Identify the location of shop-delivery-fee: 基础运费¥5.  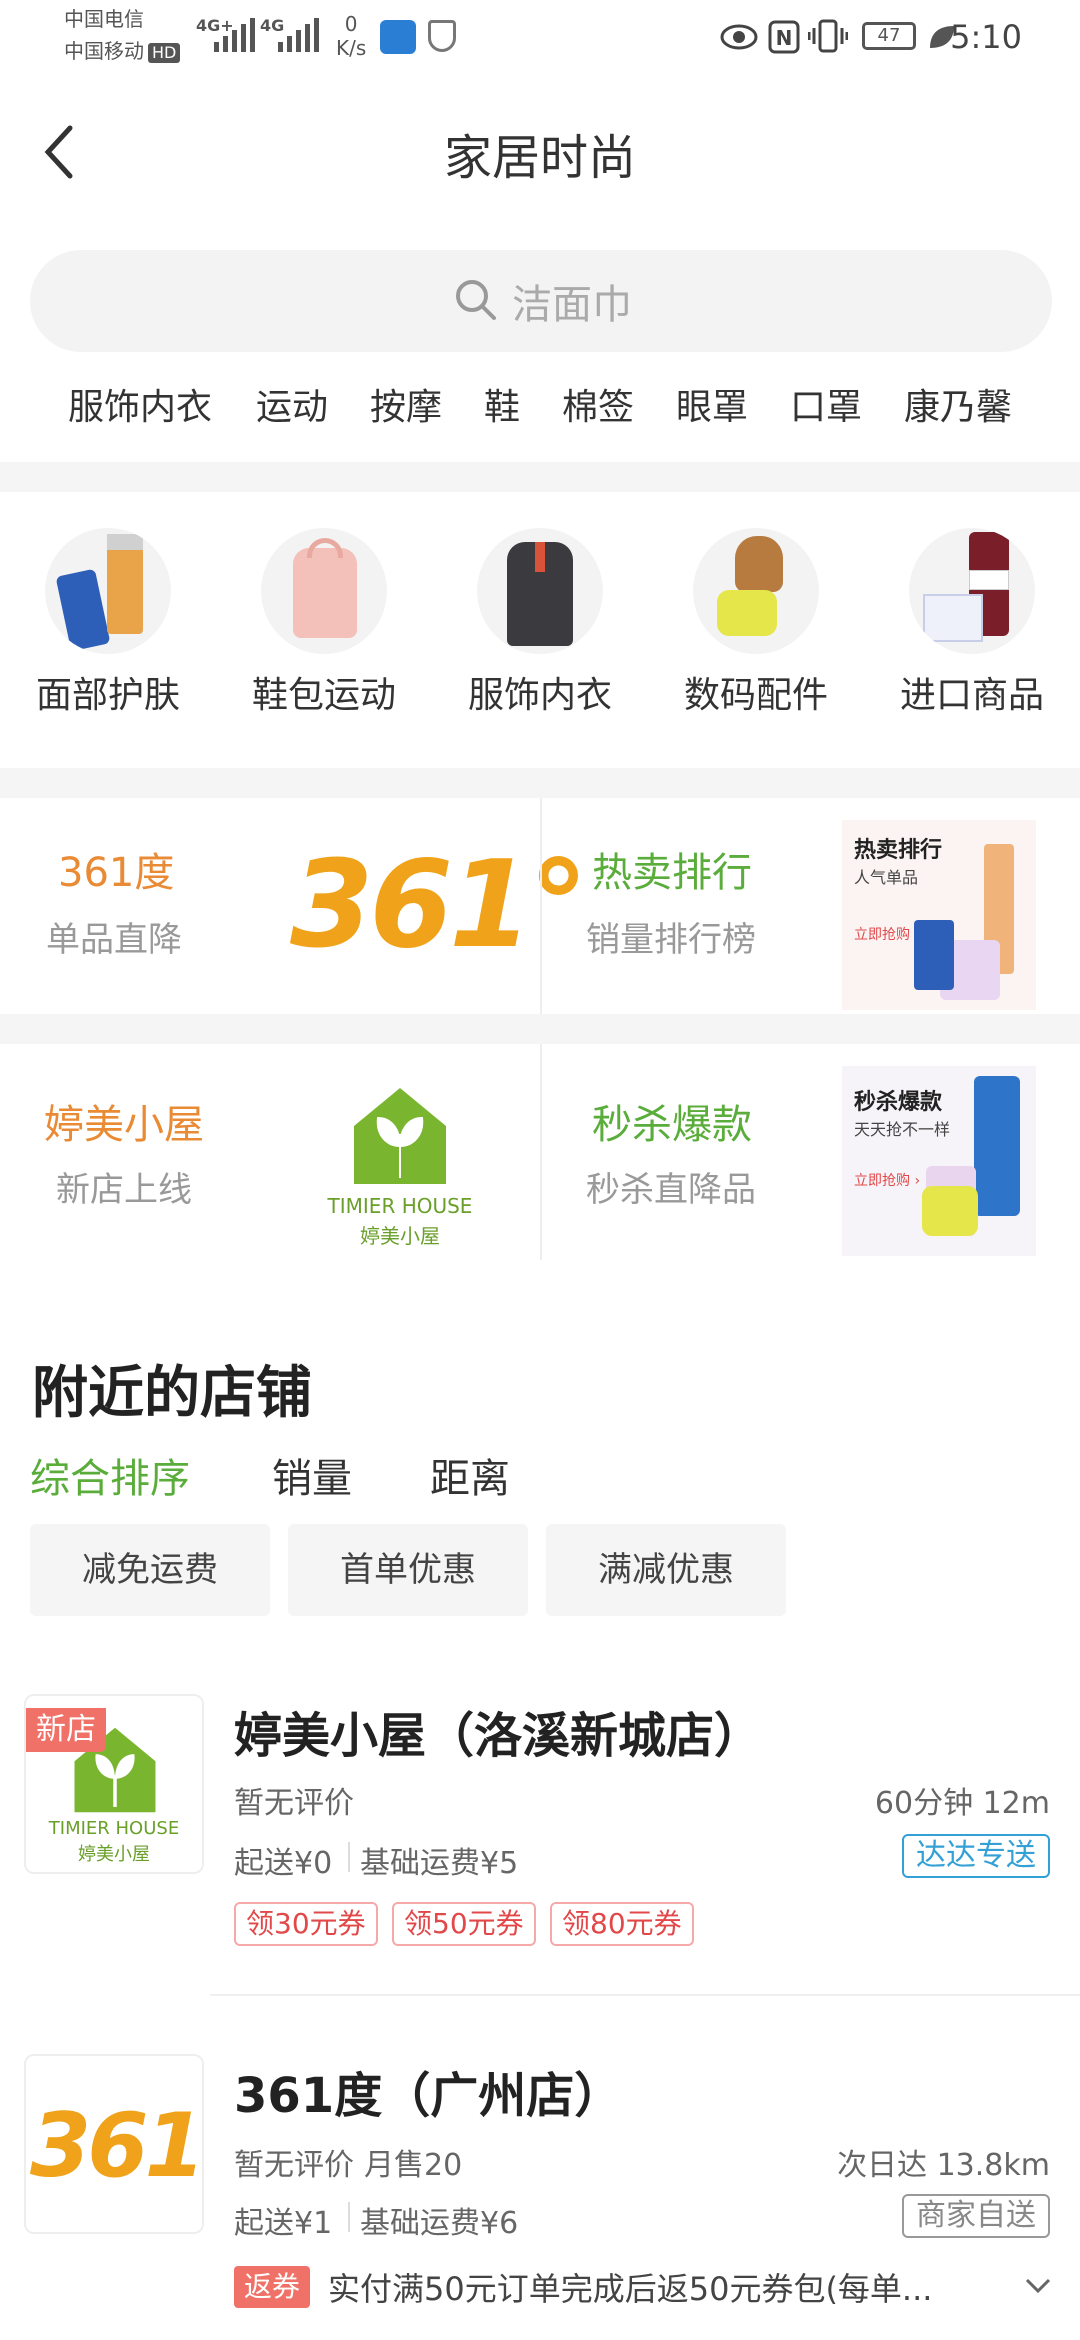
(439, 1863).